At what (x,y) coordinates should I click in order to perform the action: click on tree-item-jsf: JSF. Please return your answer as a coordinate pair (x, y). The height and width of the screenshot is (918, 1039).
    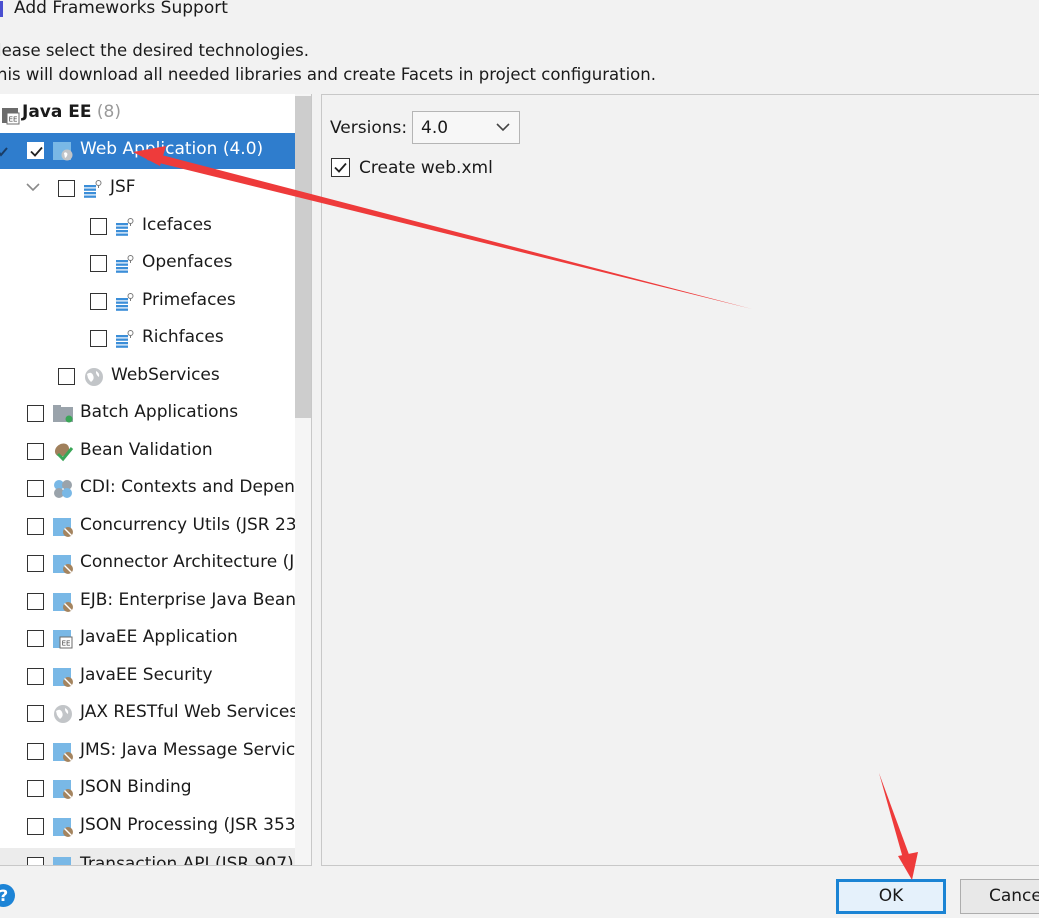
    Looking at the image, I should click on (155, 189).